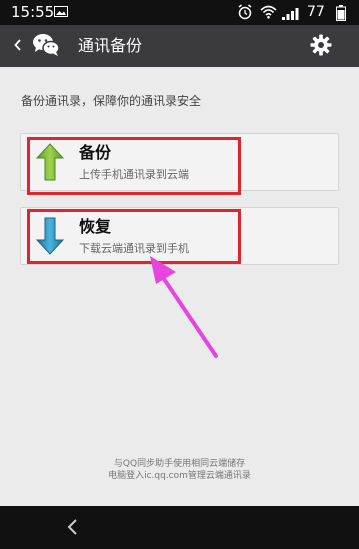 This screenshot has height=549, width=359. What do you see at coordinates (179, 476) in the screenshot?
I see `footer-line-2: 电脑登入ic.qq.com管理云端通讯录` at bounding box center [179, 476].